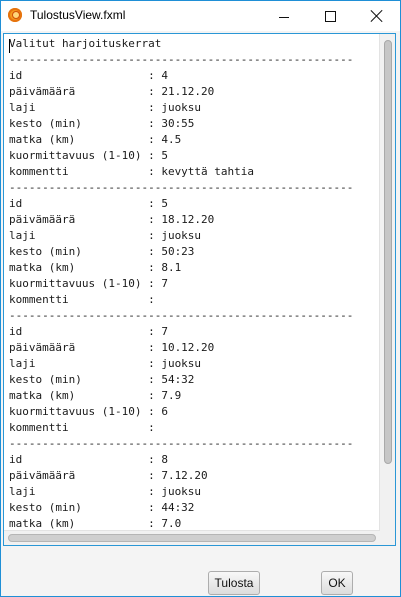 The image size is (401, 597). I want to click on maximize-button, so click(330, 16).